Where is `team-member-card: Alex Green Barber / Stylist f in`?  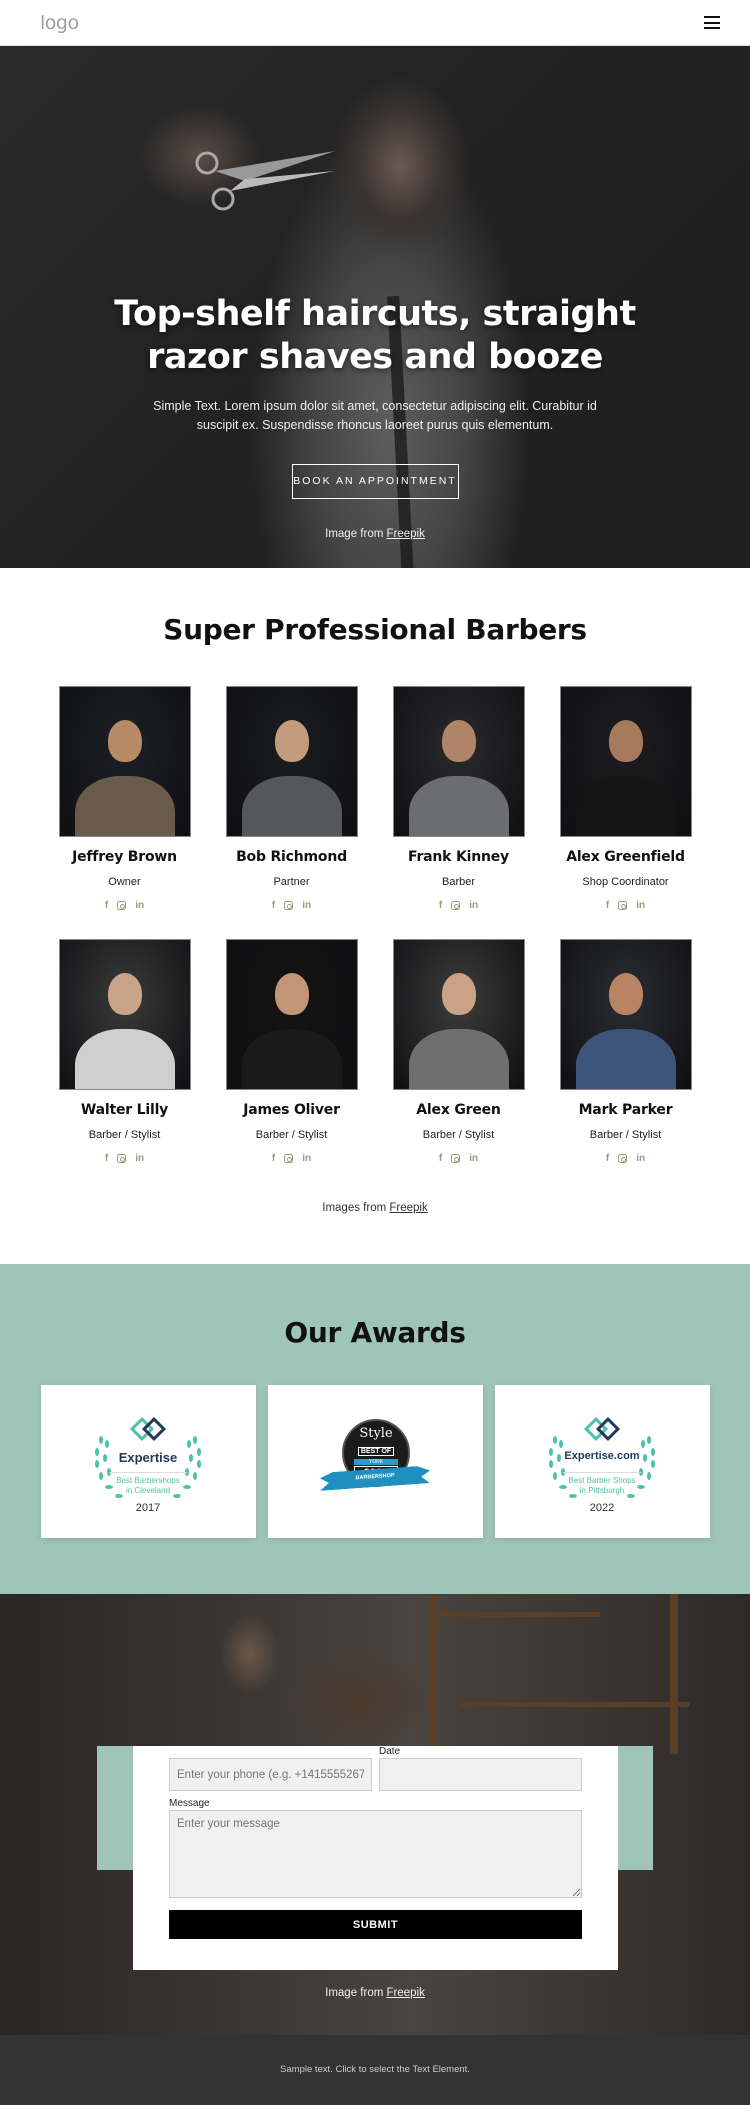 team-member-card: Alex Green Barber / Stylist f in is located at coordinates (458, 1051).